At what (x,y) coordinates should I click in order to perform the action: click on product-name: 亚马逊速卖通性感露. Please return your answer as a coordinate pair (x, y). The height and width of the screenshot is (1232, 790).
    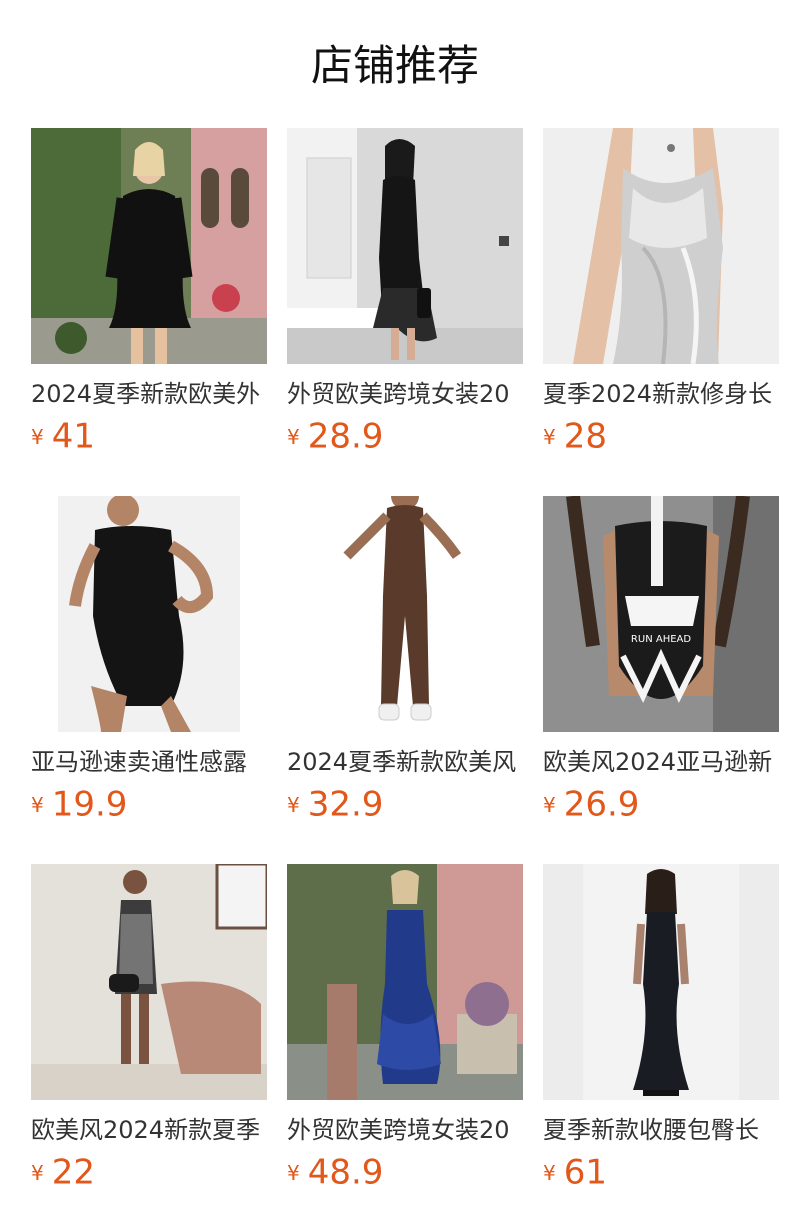
    Looking at the image, I should click on (149, 763).